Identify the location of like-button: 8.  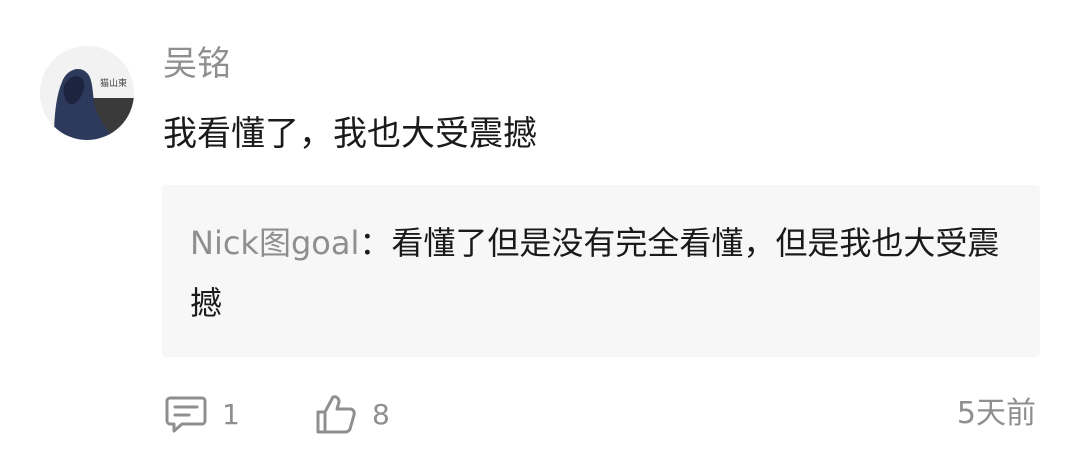
(352, 414).